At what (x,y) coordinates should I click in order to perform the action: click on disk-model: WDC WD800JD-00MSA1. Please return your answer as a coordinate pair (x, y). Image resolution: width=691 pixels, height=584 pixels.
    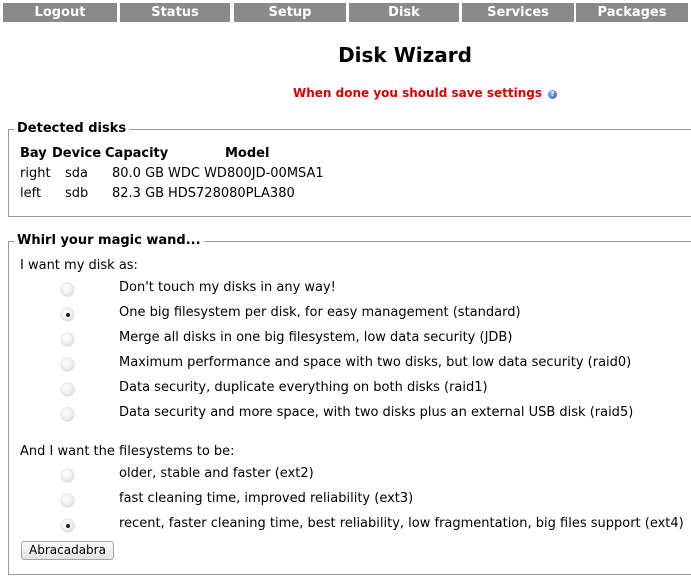
    Looking at the image, I should click on (246, 173).